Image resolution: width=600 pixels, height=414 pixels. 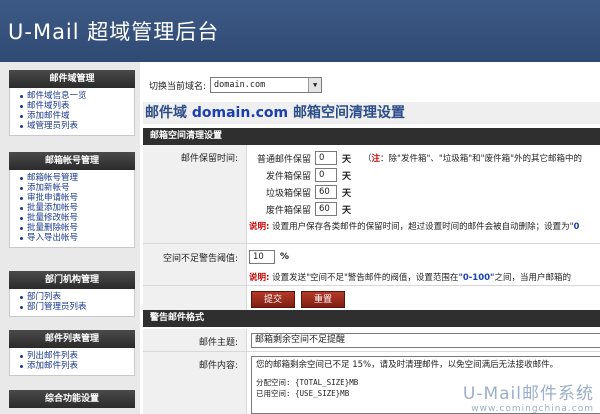 I want to click on watermark: U-Mail邮件系统 www.comingchina.com, so click(x=528, y=396).